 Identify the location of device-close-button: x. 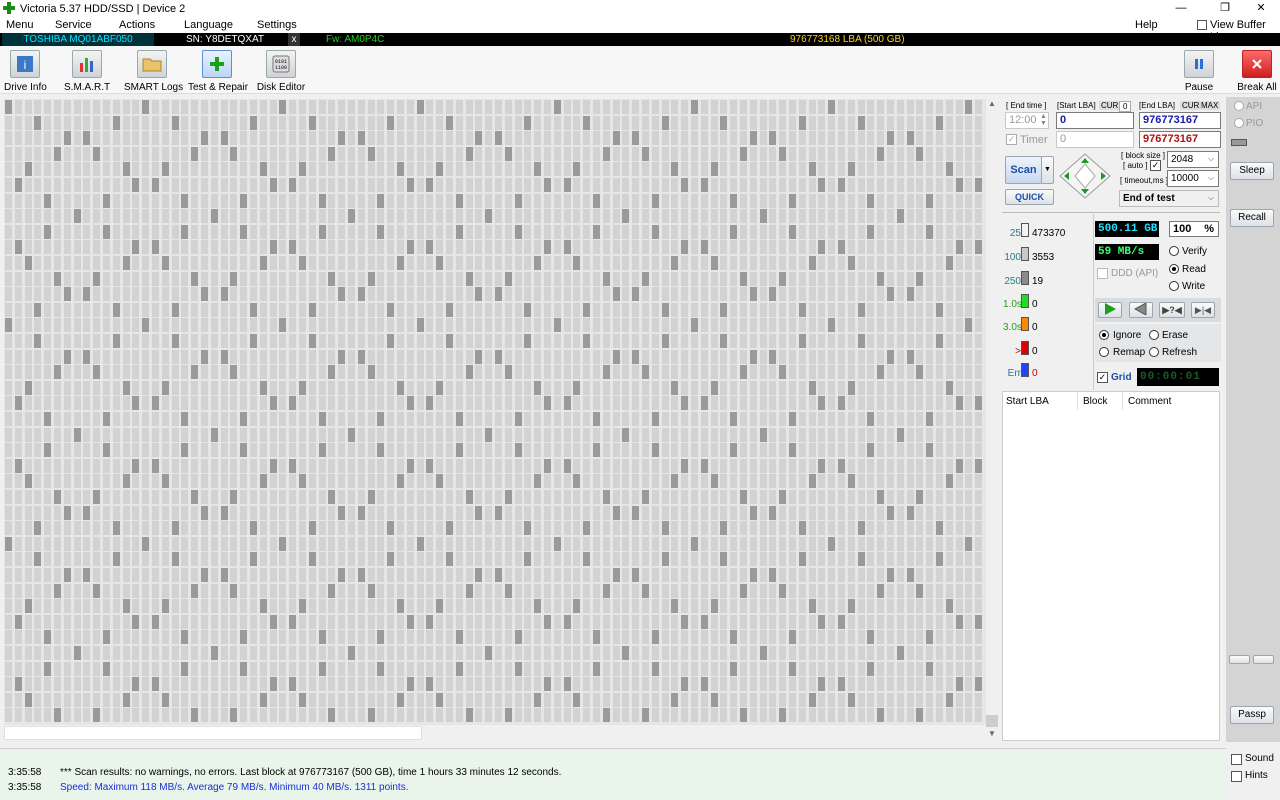
(294, 39).